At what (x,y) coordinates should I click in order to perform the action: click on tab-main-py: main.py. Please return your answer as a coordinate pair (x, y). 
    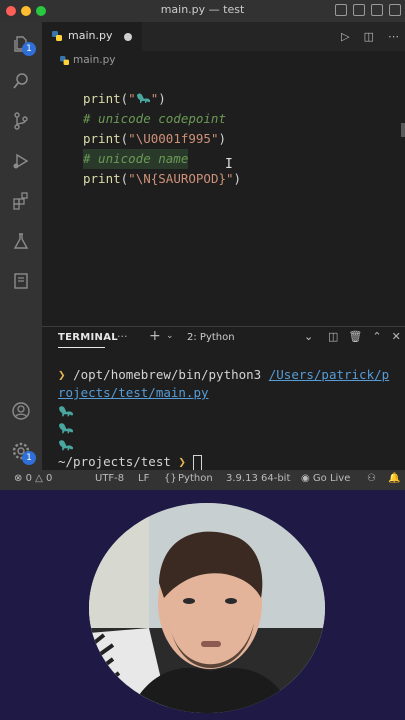
    Looking at the image, I should click on (92, 36).